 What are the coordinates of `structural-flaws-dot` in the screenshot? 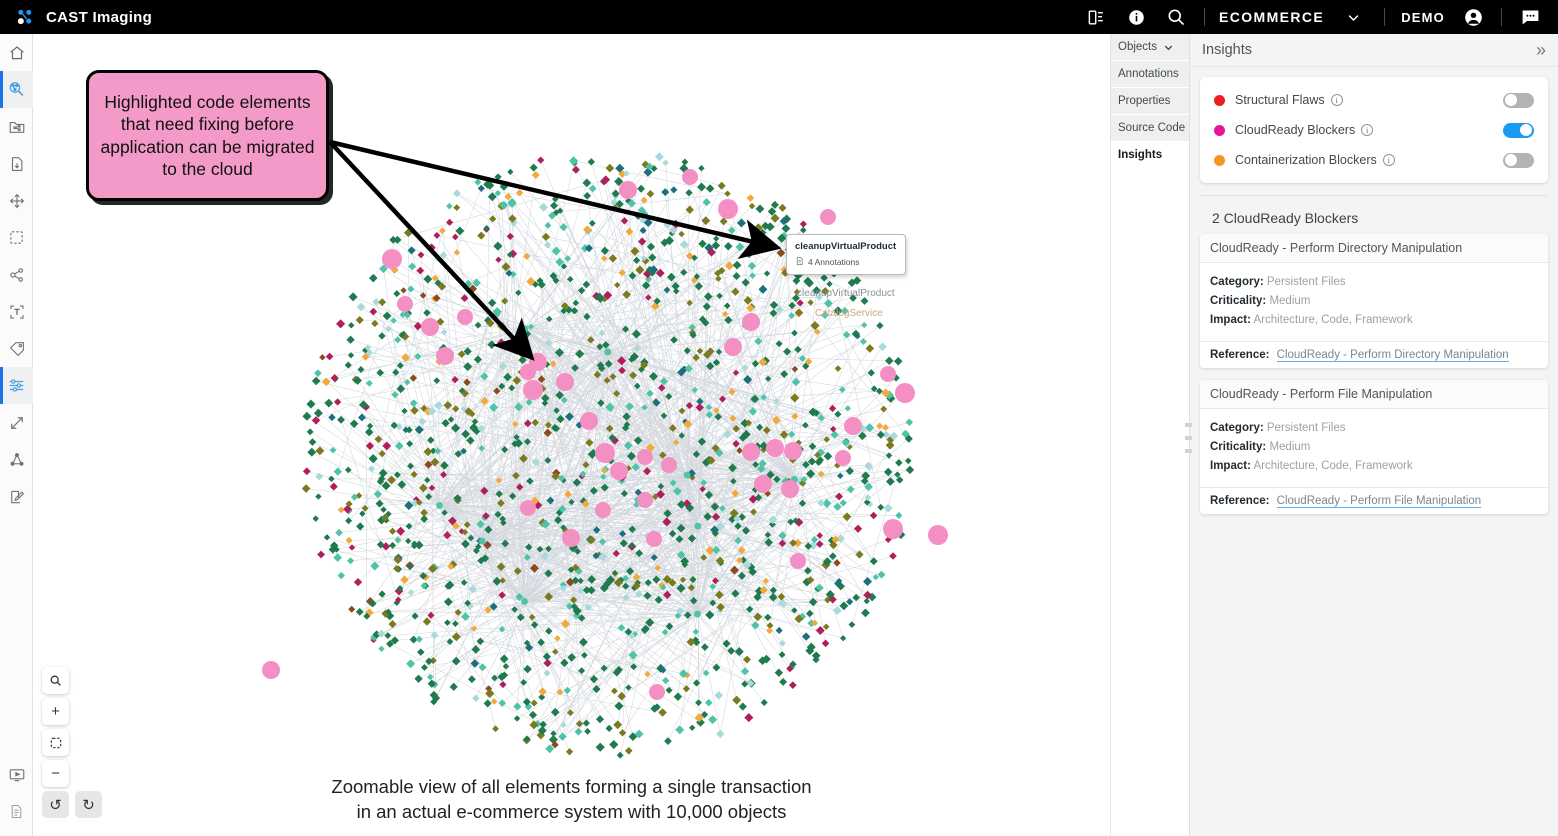 It's located at (1219, 100).